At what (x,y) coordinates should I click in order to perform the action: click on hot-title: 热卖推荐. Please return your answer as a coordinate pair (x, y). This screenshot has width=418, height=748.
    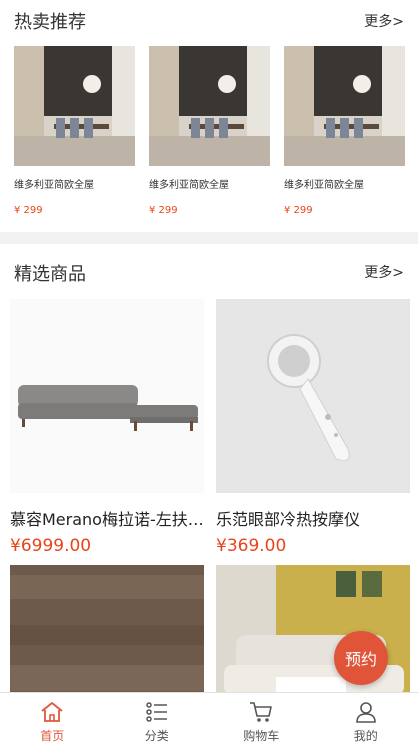
    Looking at the image, I should click on (50, 22).